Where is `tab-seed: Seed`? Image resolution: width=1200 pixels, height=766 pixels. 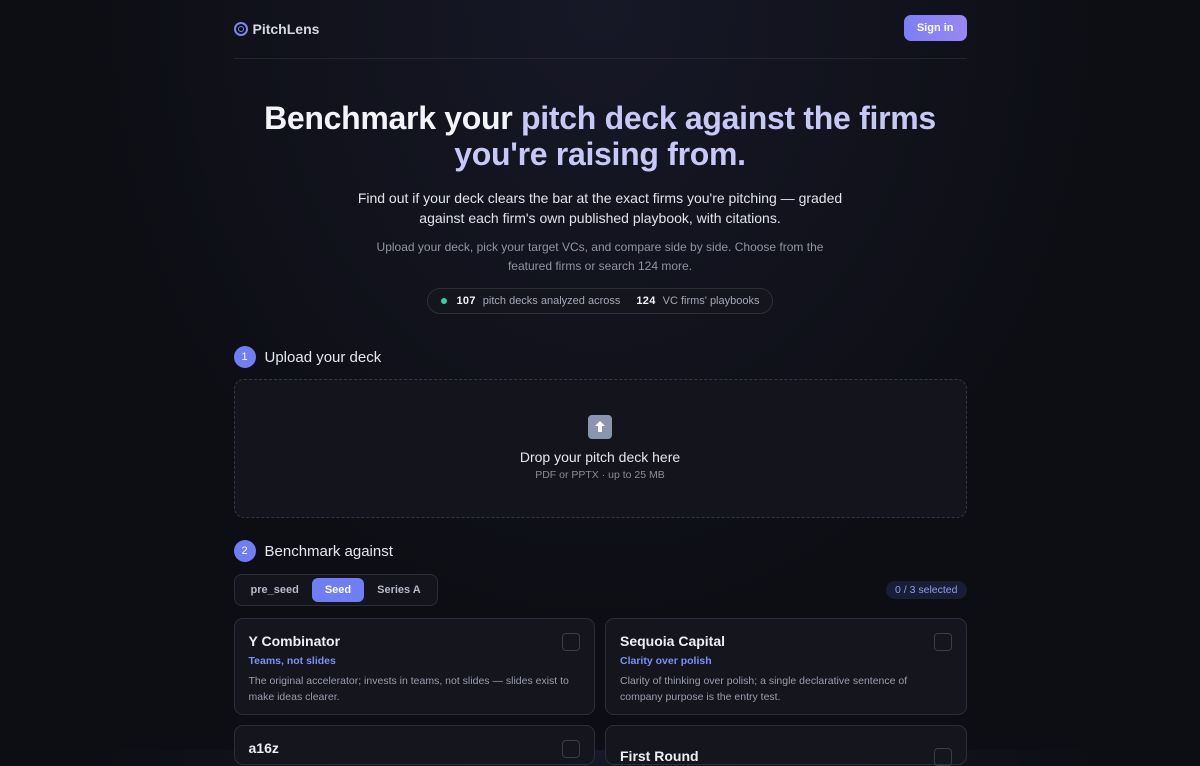 tab-seed: Seed is located at coordinates (338, 590).